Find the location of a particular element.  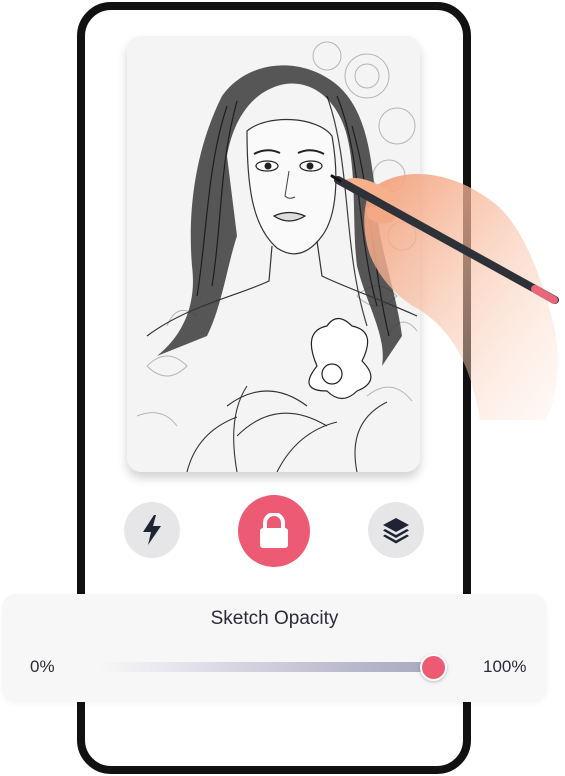

opacity-slider-track is located at coordinates (267, 667).